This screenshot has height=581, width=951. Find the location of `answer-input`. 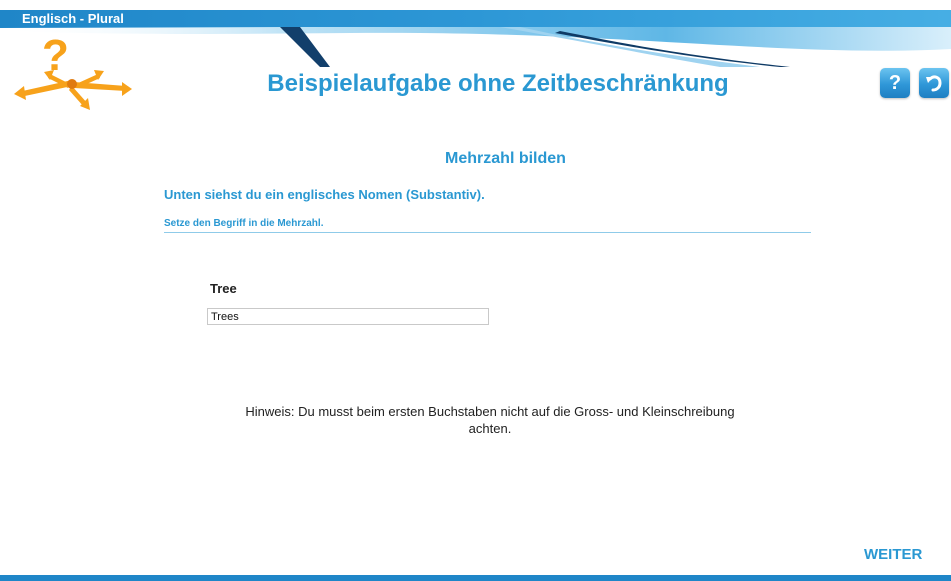

answer-input is located at coordinates (348, 316).